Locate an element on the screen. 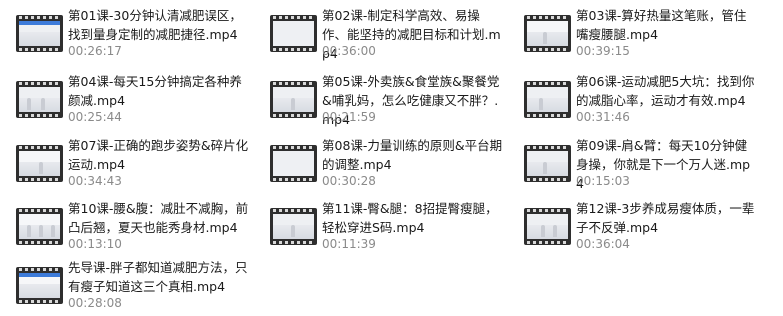  file-duration: 00:15:03 is located at coordinates (603, 181).